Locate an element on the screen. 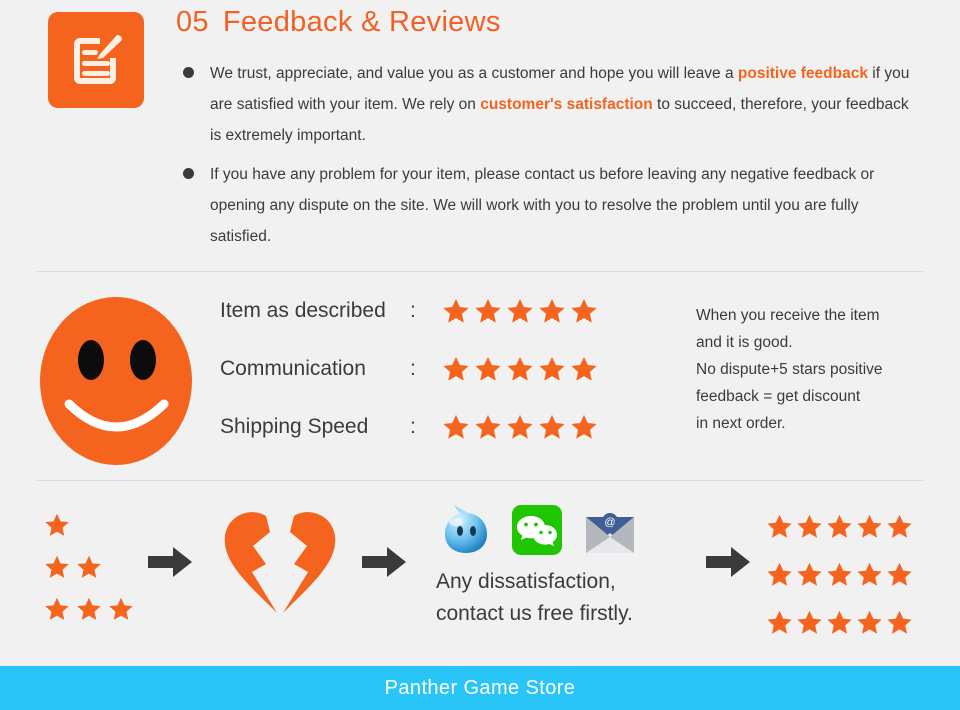 The image size is (960, 710). store-name: Panther Game Store is located at coordinates (480, 687).